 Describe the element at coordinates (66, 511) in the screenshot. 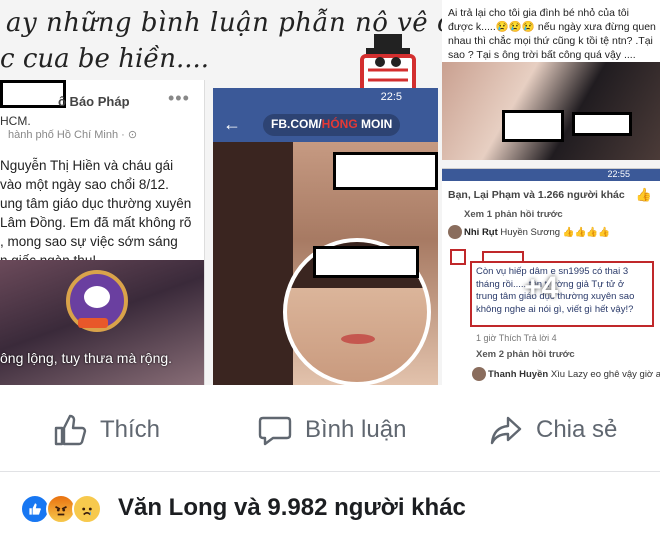

I see `reaction-icons` at that location.